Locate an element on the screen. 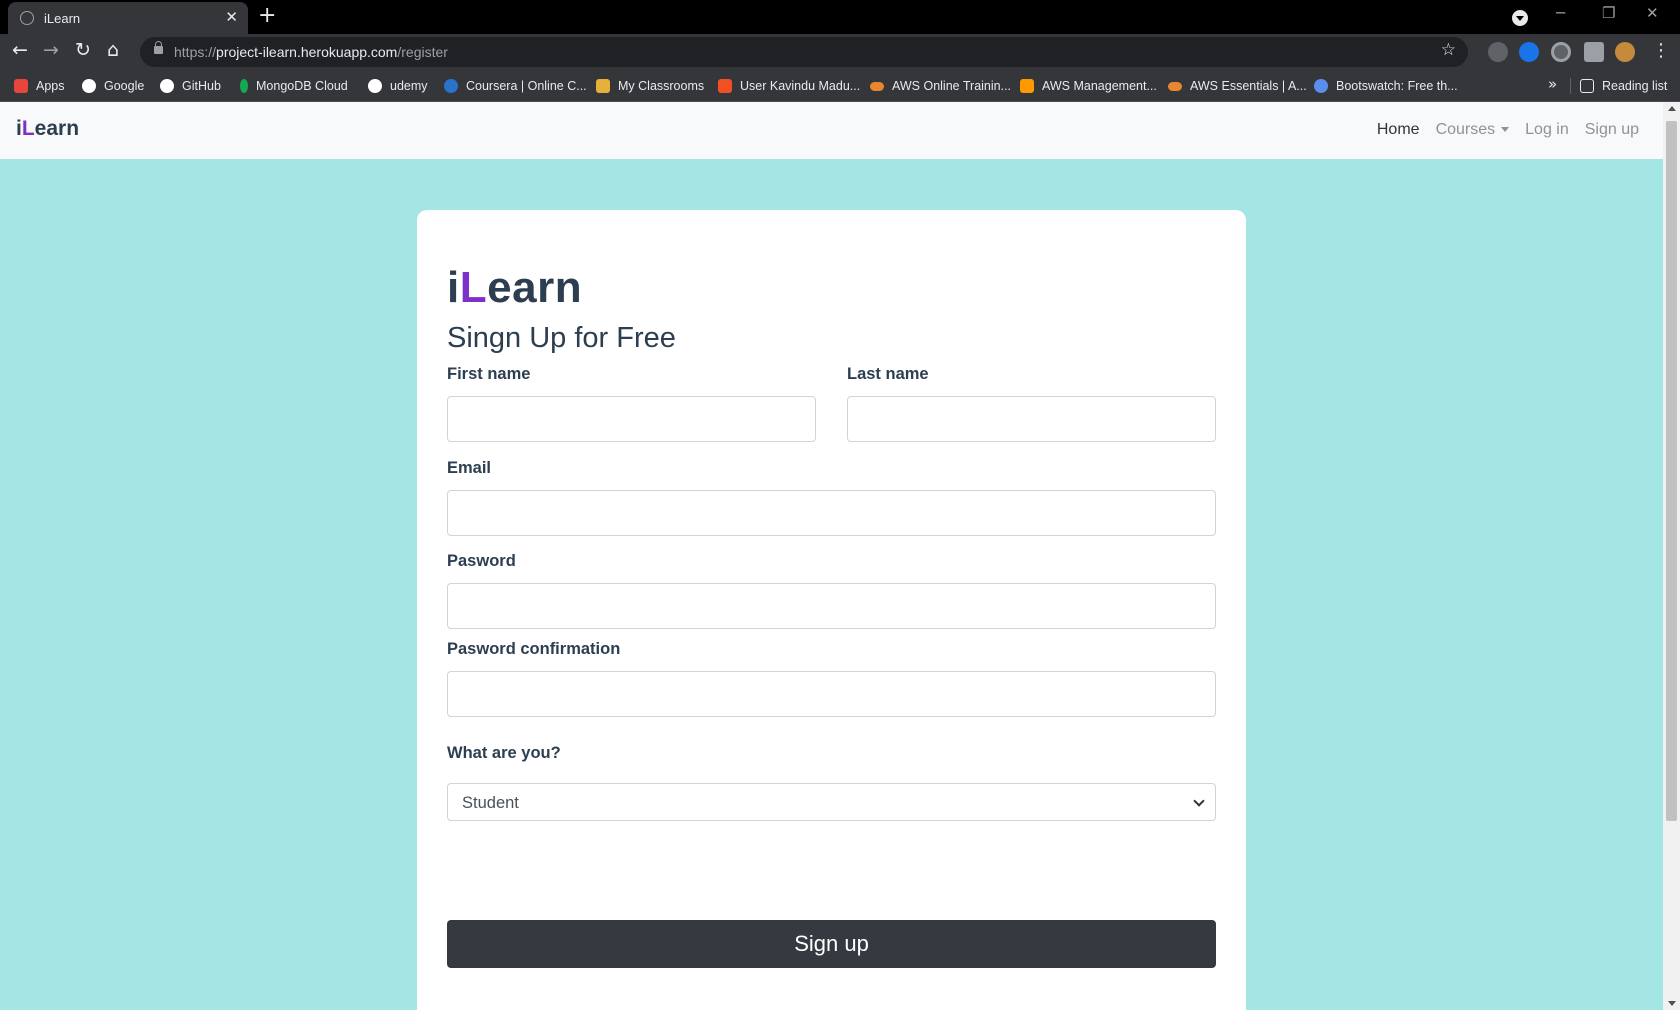  first-name-label: First name is located at coordinates (489, 374).